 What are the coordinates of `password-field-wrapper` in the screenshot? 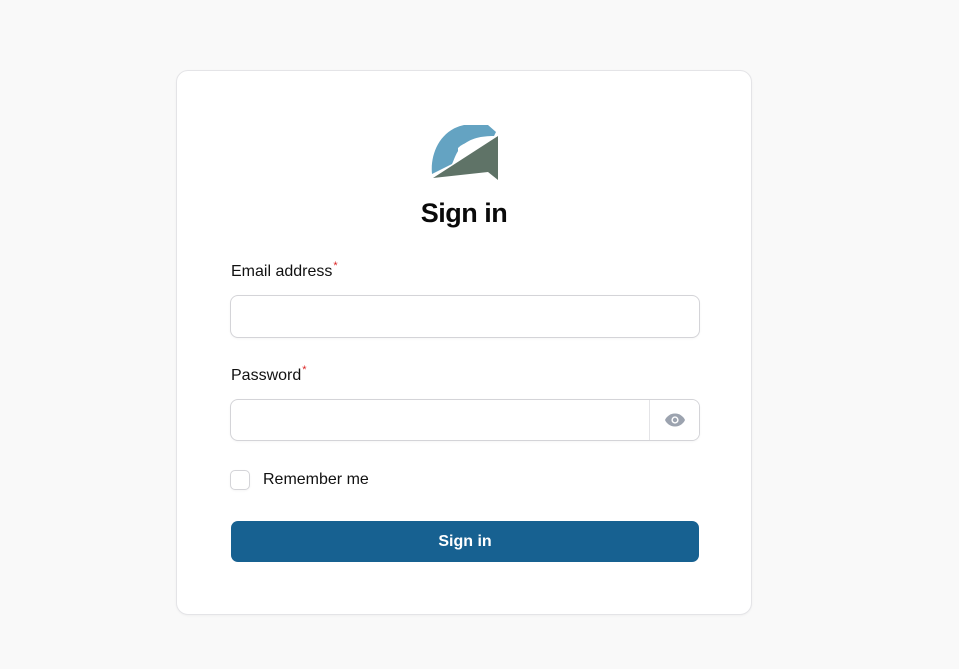 It's located at (465, 420).